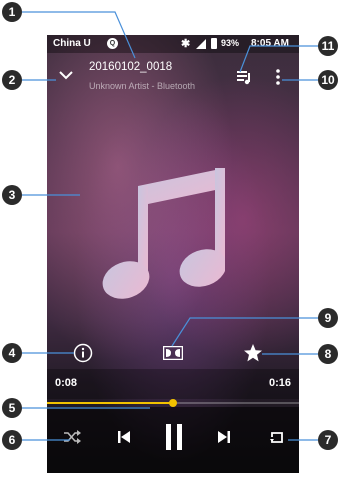  Describe the element at coordinates (328, 46) in the screenshot. I see `callout-badge: 11` at that location.